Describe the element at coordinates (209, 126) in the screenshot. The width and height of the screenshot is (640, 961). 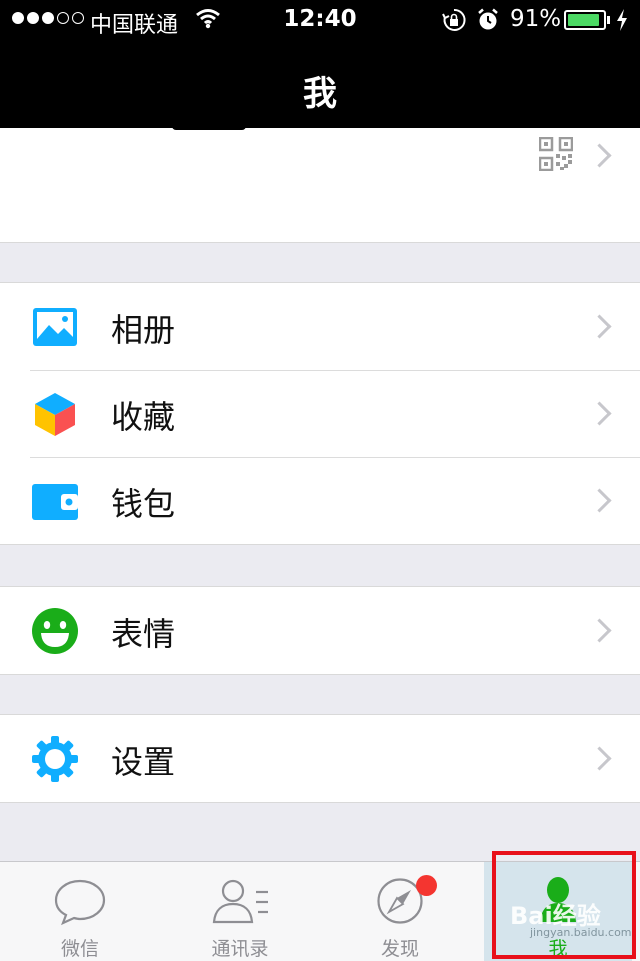
I see `profile-name-remnant` at that location.